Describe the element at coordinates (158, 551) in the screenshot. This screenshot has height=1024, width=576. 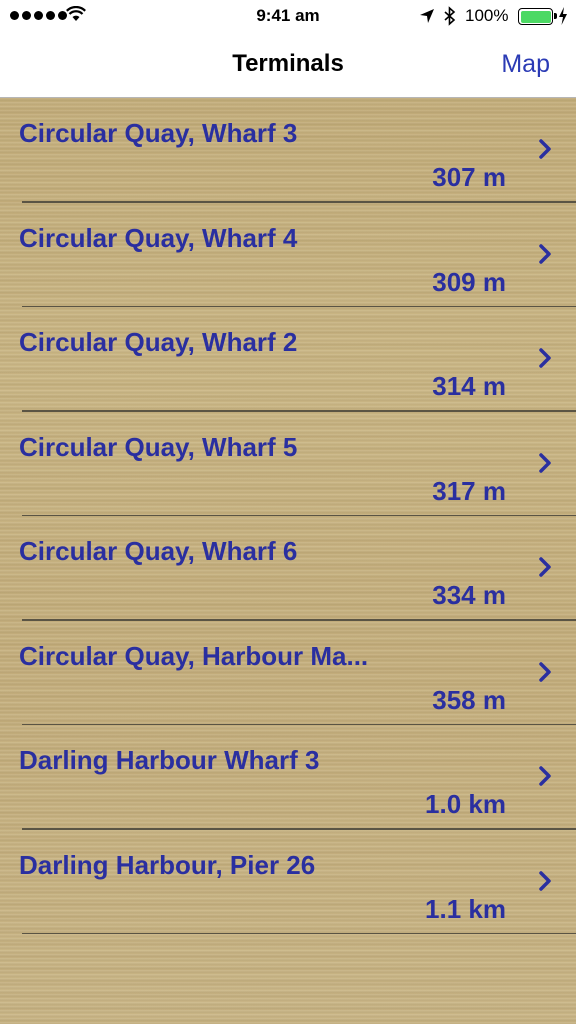
I see `terminal-name: Circular Quay, Wharf 6` at that location.